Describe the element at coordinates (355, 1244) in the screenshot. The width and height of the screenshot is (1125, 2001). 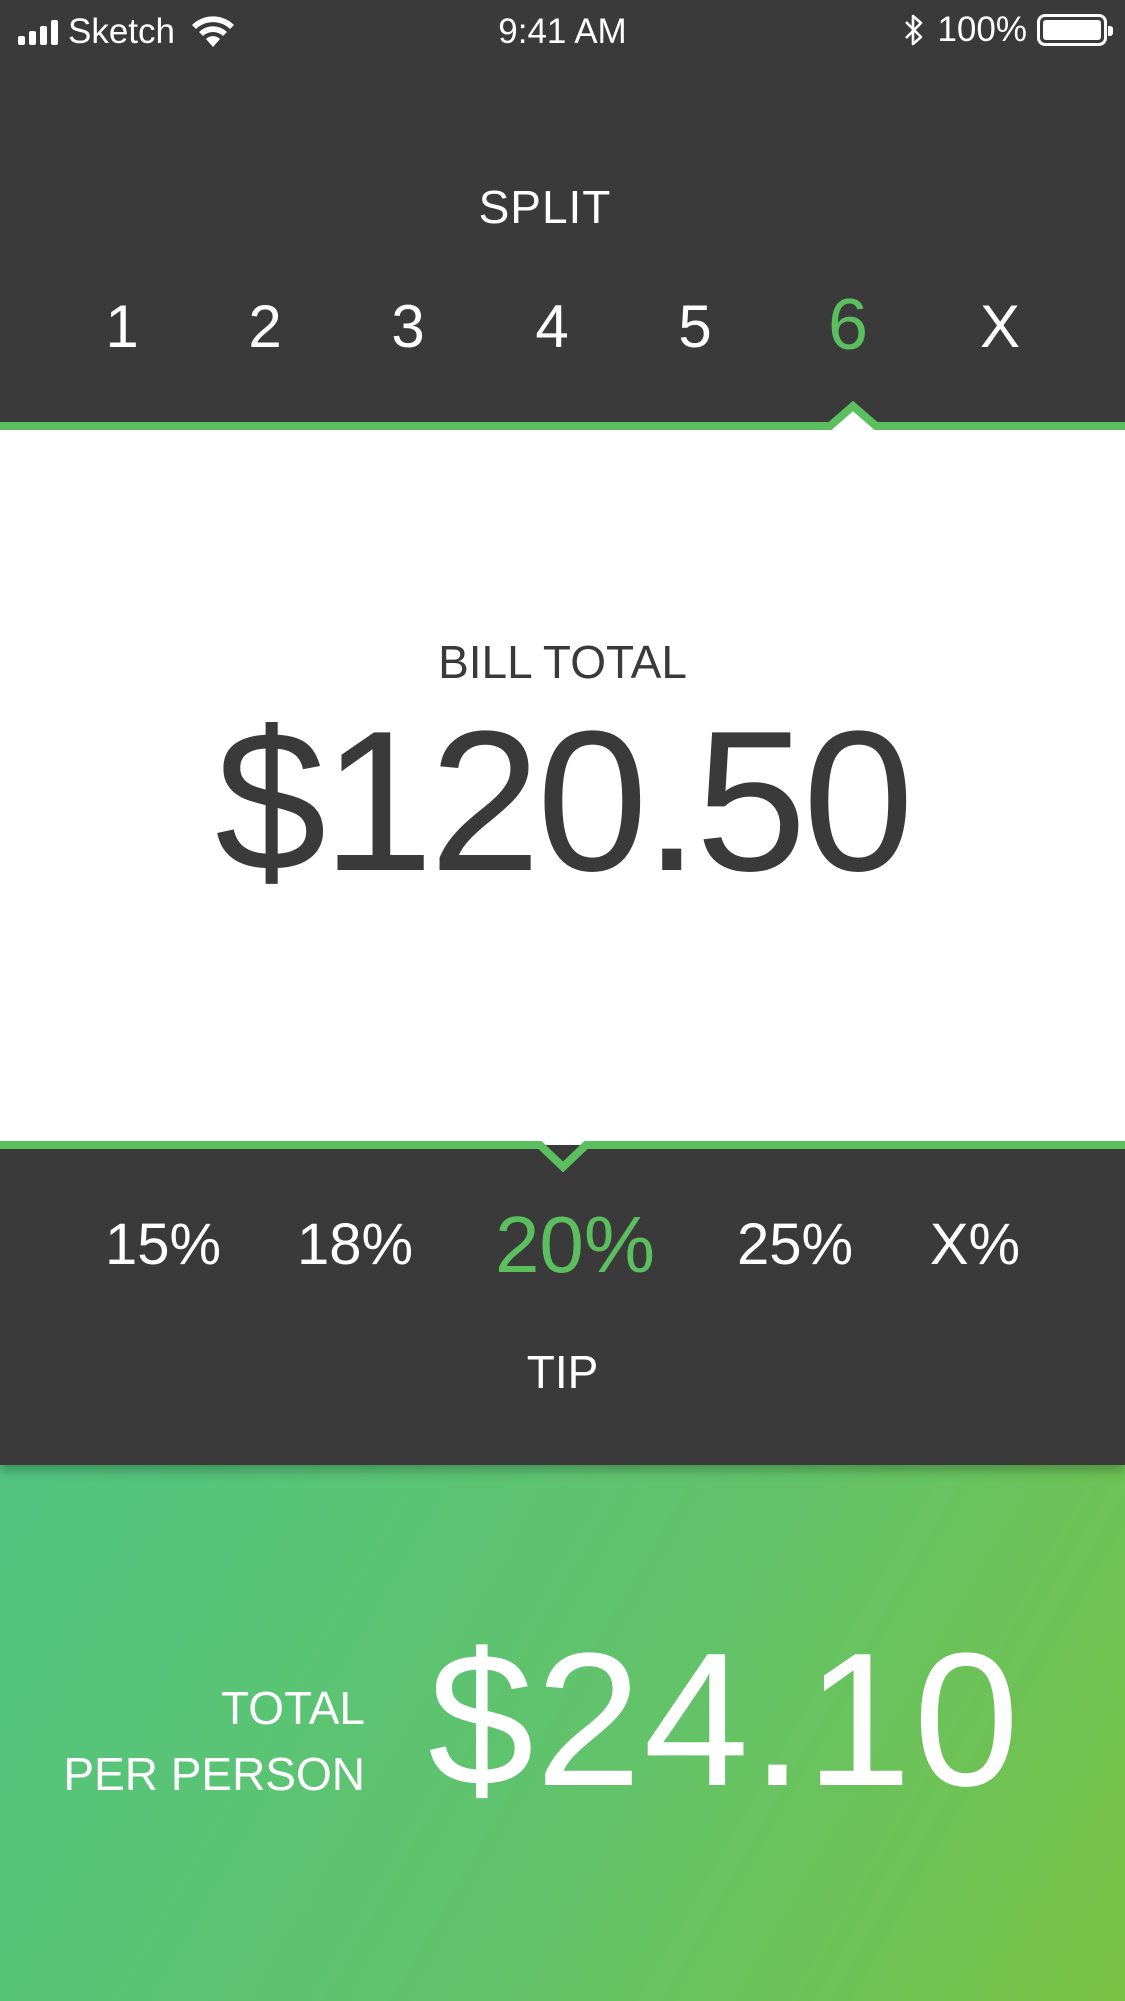
I see `tip-option-18: 18%` at that location.